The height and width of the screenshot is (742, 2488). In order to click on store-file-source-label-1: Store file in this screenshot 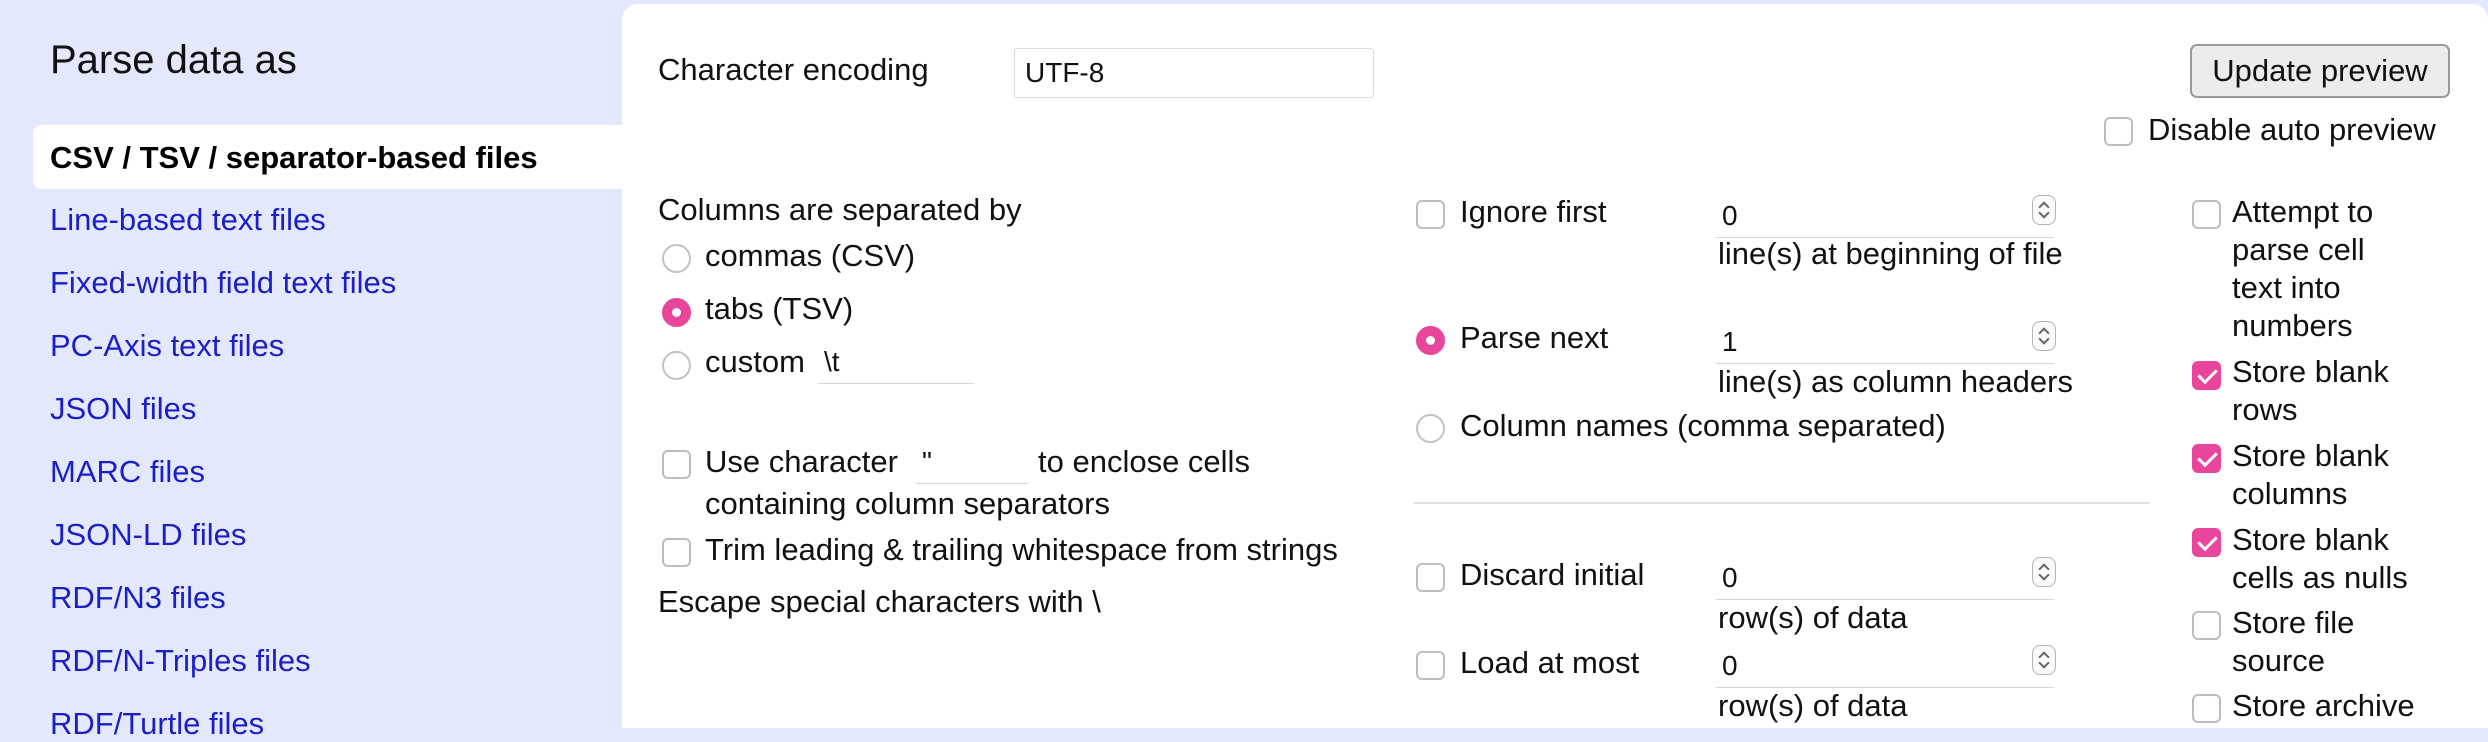, I will do `click(2293, 622)`.